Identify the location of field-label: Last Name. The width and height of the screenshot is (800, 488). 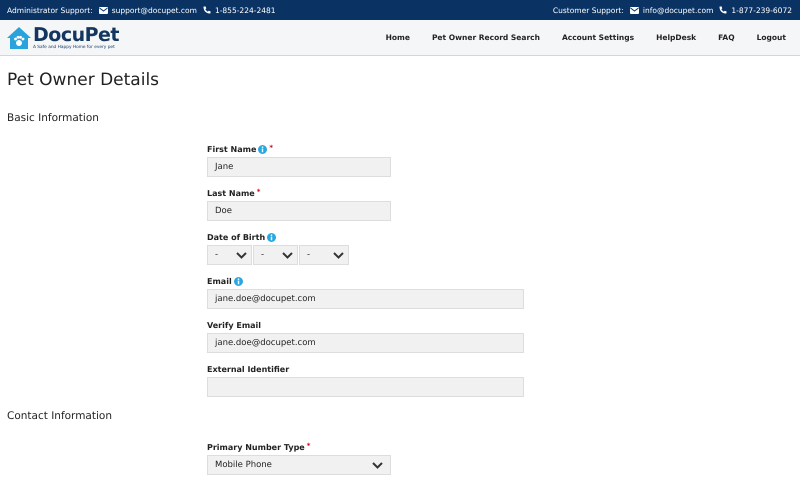
(231, 193).